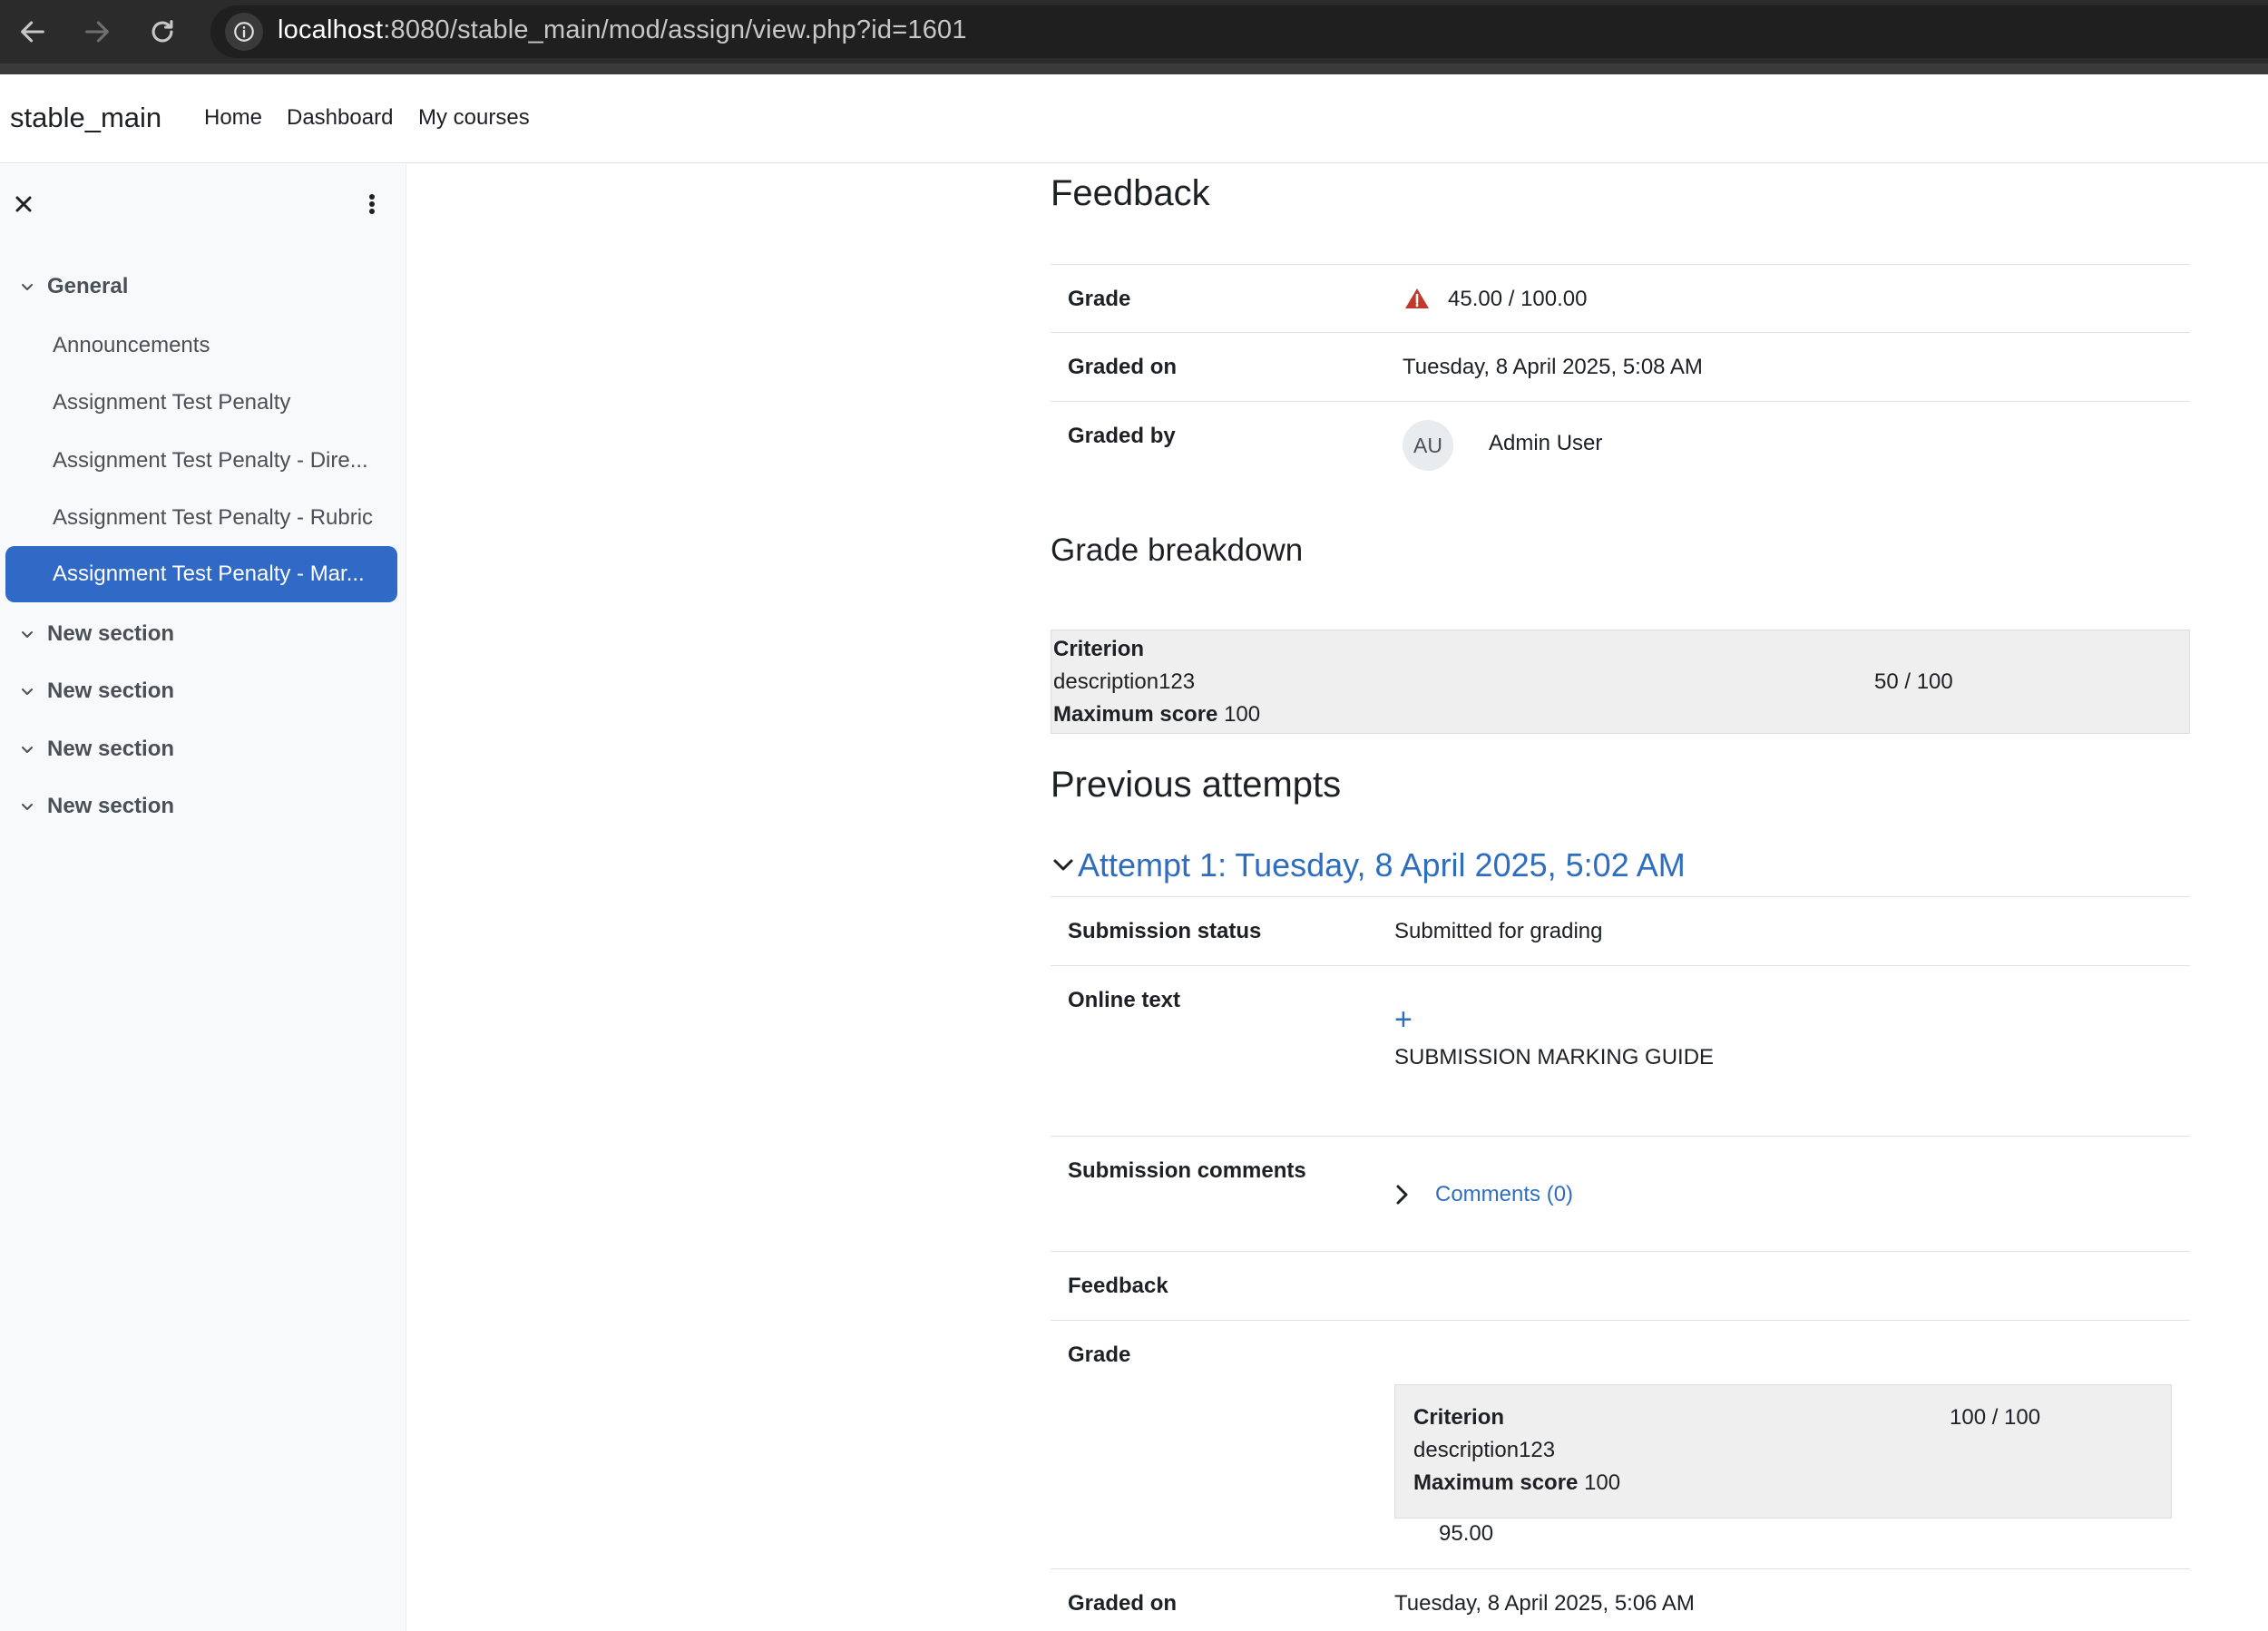  What do you see at coordinates (1553, 367) in the screenshot?
I see `graded-on-value: Tuesday, 8 April 2025, 5:08 AM` at bounding box center [1553, 367].